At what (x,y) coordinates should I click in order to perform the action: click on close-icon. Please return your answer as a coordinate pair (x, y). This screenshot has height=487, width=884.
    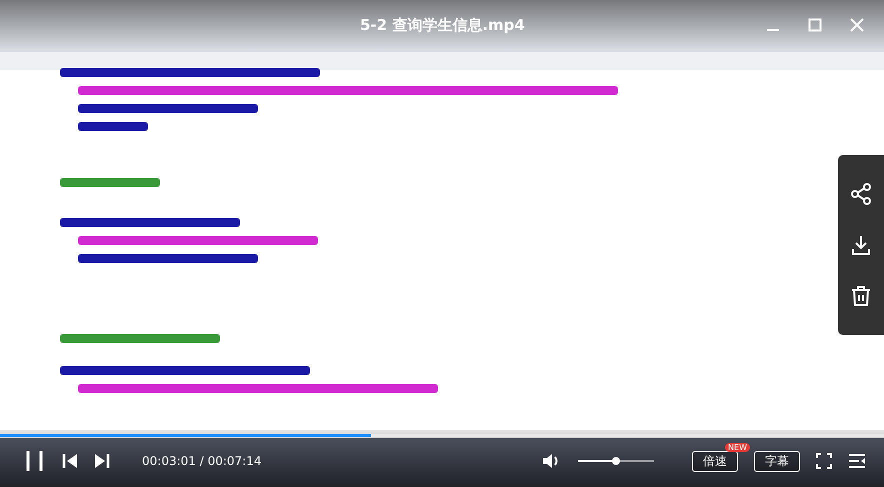
    Looking at the image, I should click on (857, 25).